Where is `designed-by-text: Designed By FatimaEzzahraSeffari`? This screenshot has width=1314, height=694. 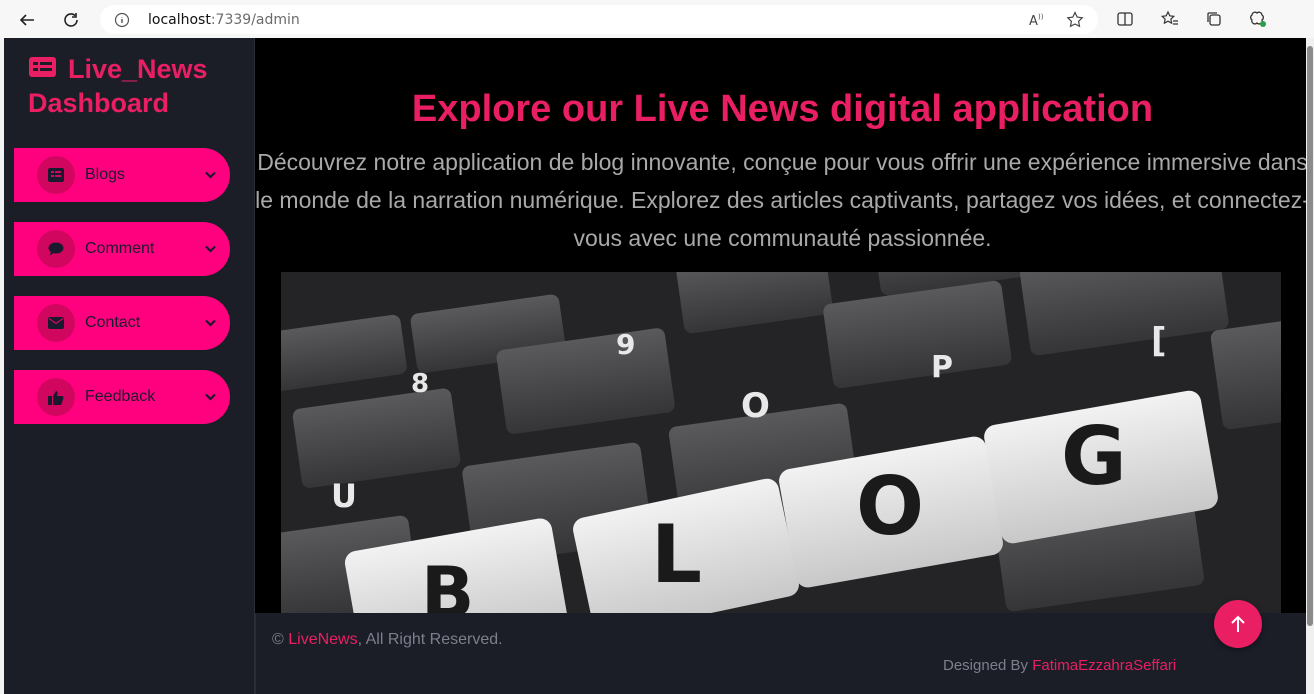
designed-by-text: Designed By FatimaEzzahraSeffari is located at coordinates (1059, 665).